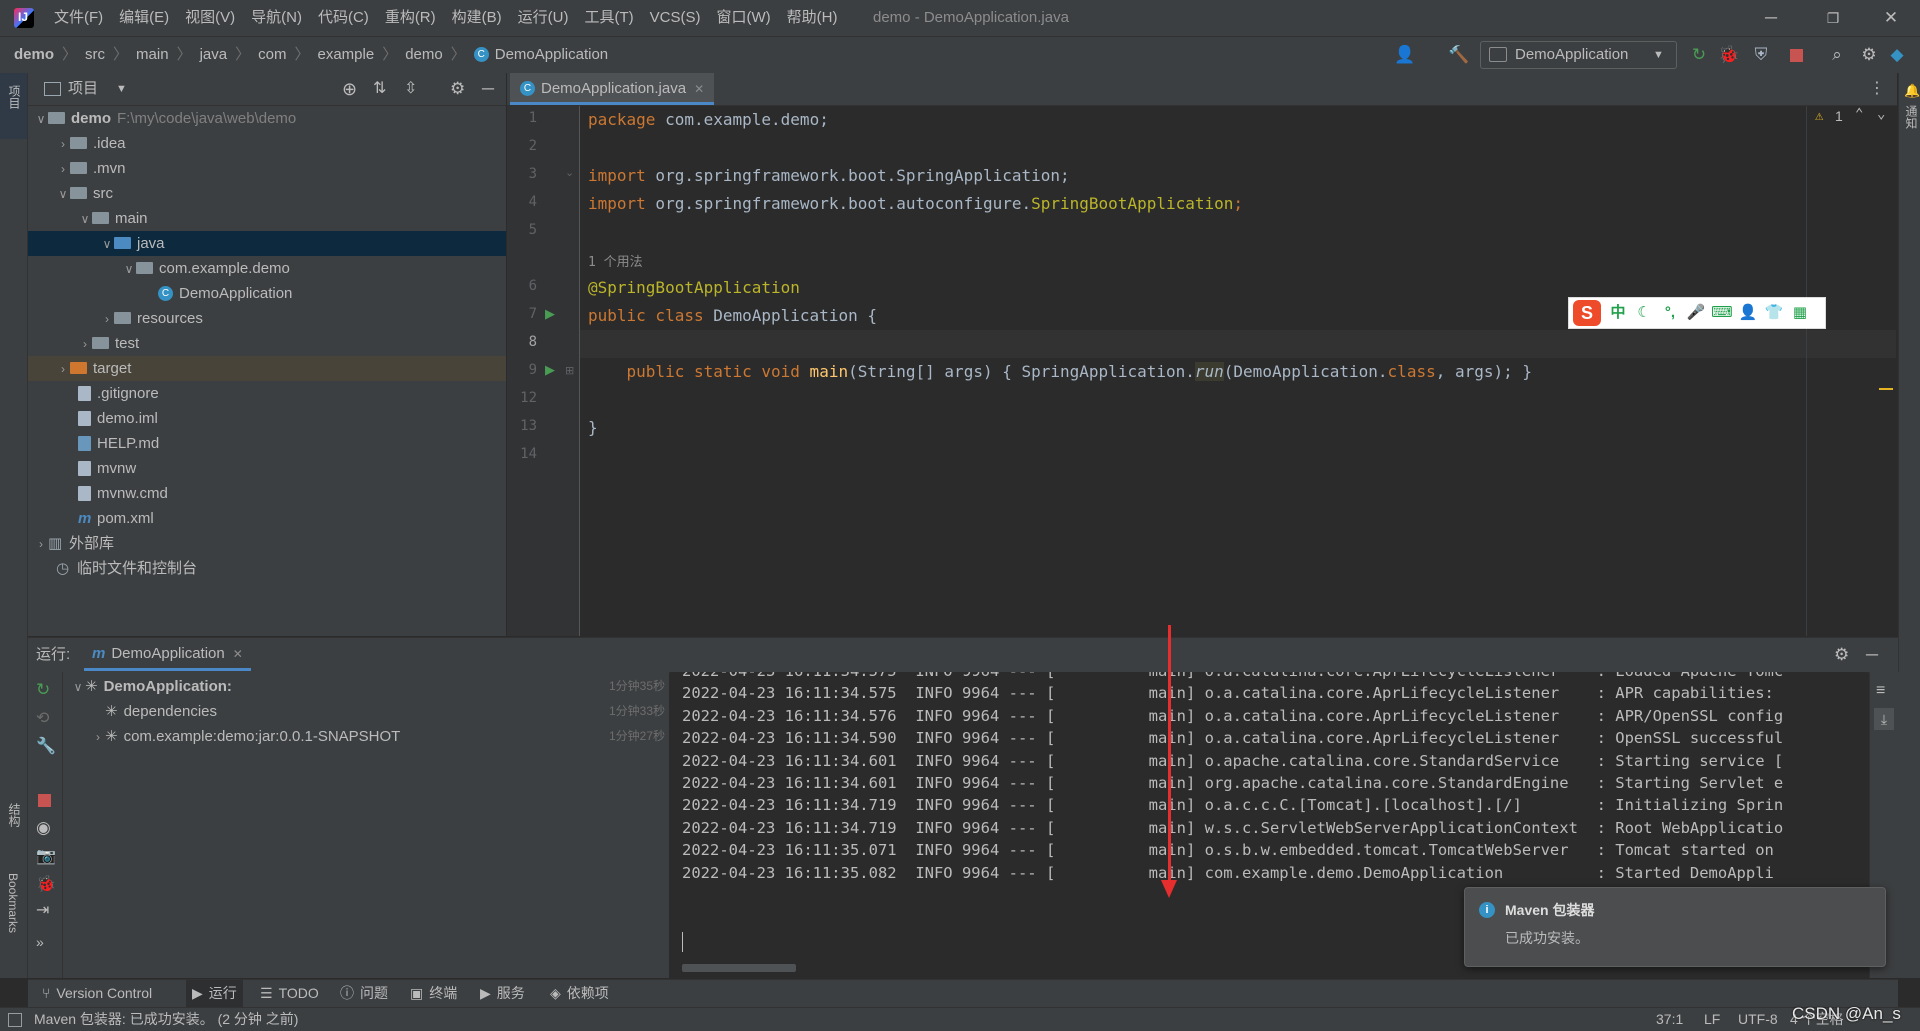 Image resolution: width=1920 pixels, height=1031 pixels. Describe the element at coordinates (1696, 313) in the screenshot. I see `microphone-icon: 🎤` at that location.